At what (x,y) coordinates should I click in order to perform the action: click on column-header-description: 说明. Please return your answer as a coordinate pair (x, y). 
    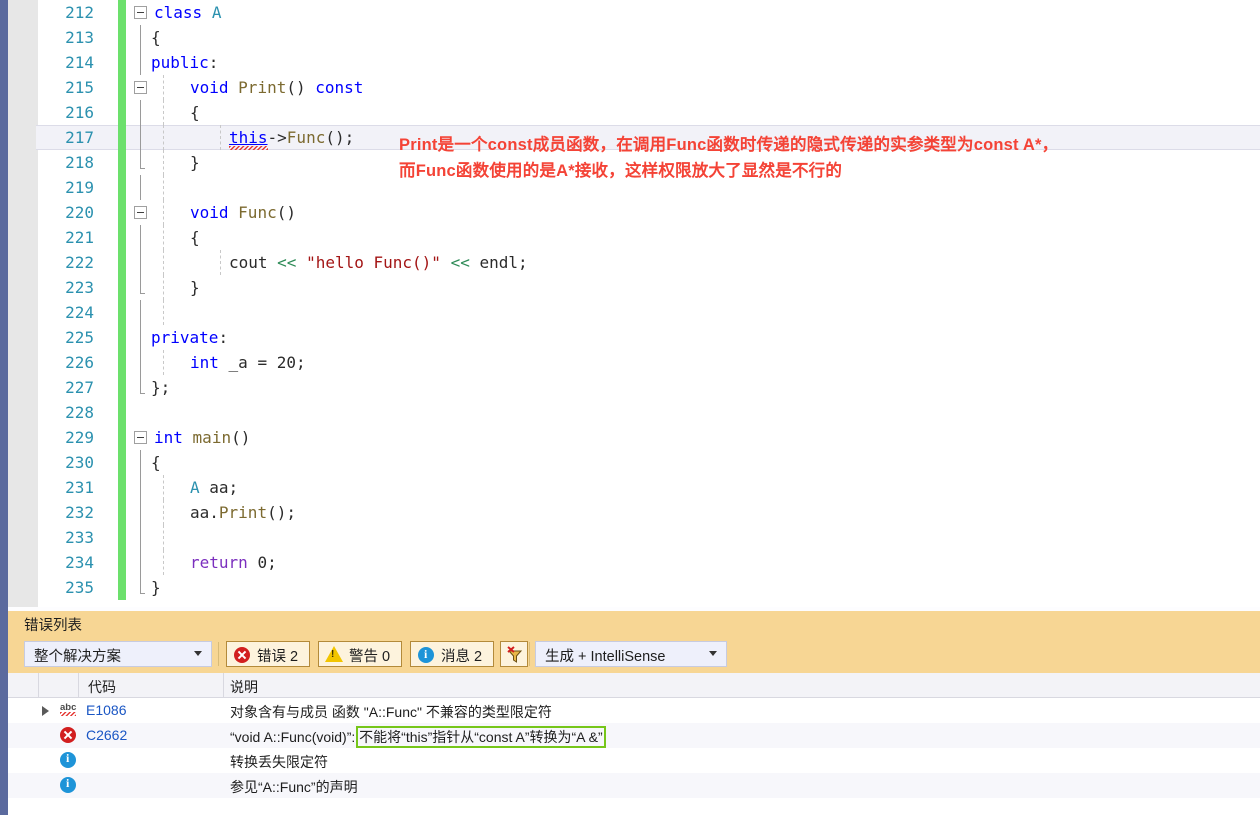
    Looking at the image, I should click on (244, 687).